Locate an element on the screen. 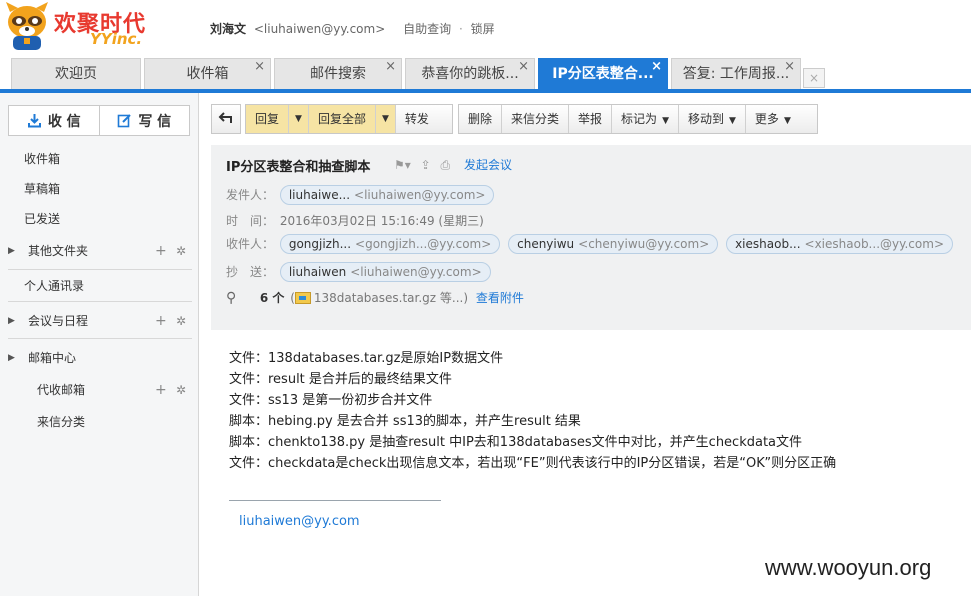 This screenshot has width=971, height=596. cc-chip: liuhaiwen <liuhaiwen@yy.com> is located at coordinates (385, 272).